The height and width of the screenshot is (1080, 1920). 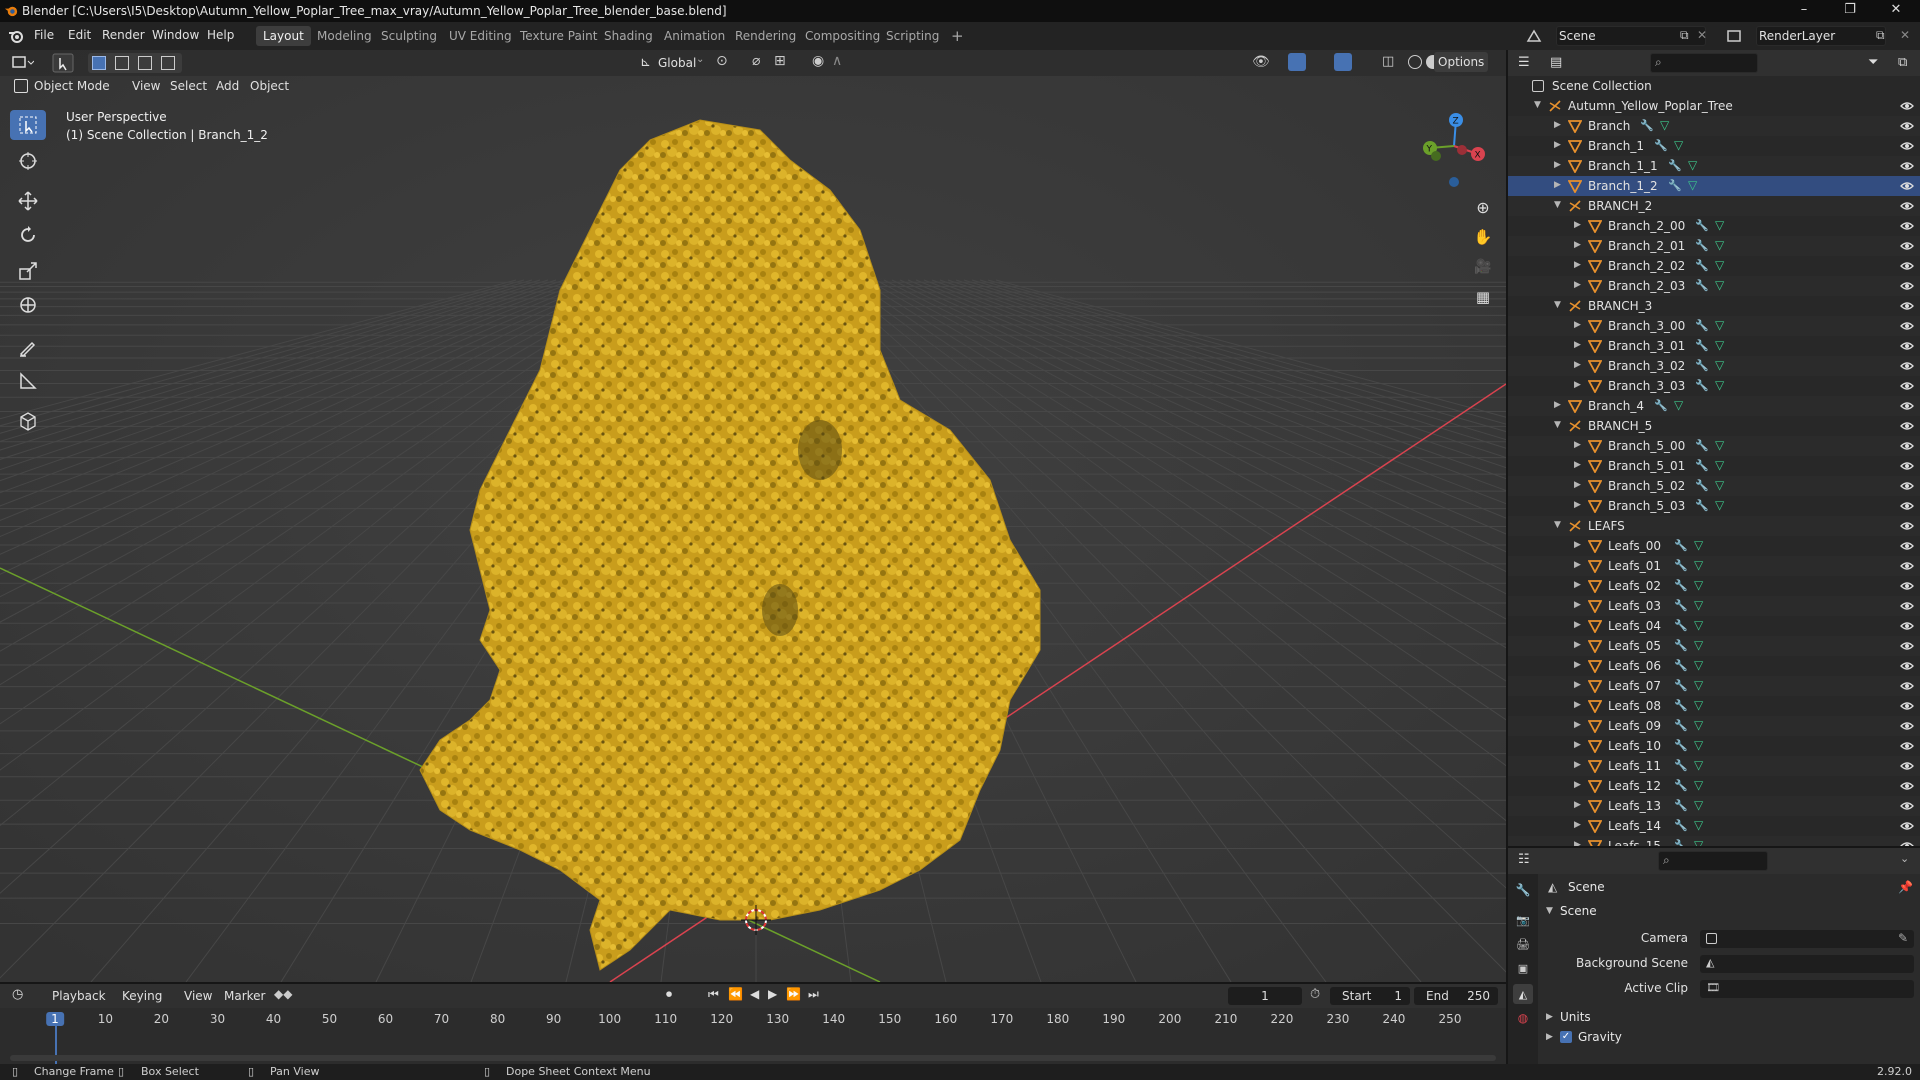 What do you see at coordinates (1714, 506) in the screenshot?
I see `outliner-item: ▶ Branch_5_03 🔧 ▽` at bounding box center [1714, 506].